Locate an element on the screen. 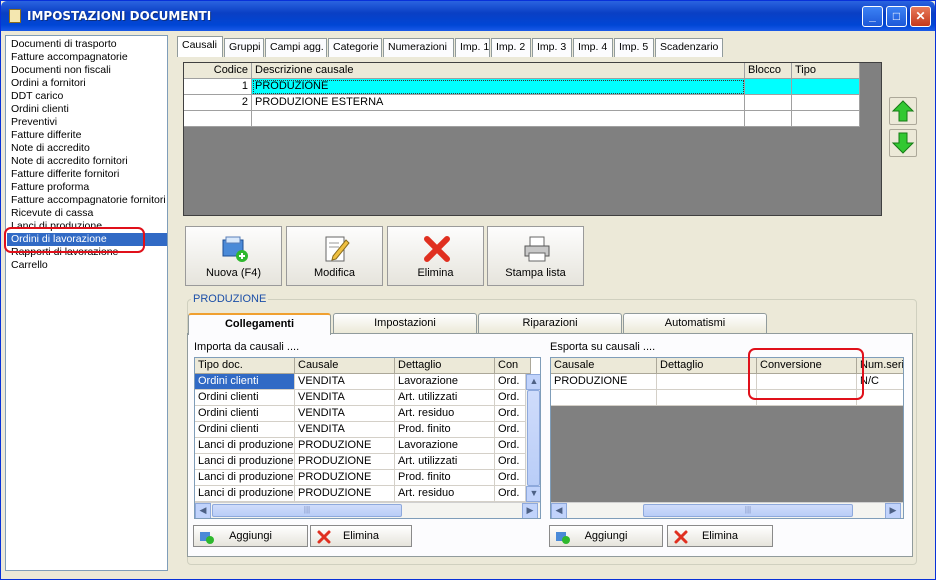 The image size is (936, 580). tab-imp-5: Imp. 5 is located at coordinates (634, 47).